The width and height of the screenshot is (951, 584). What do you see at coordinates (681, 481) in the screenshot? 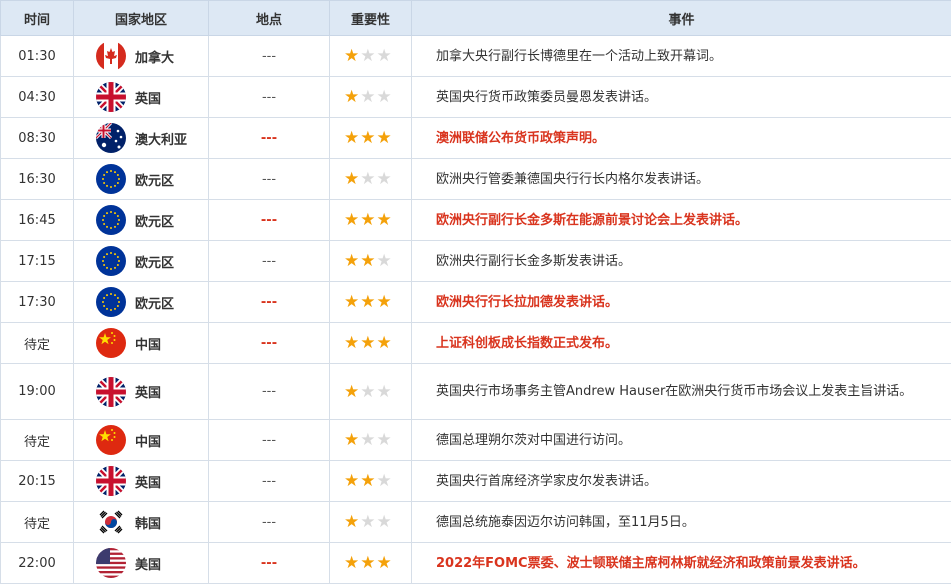
I see `event-description: 英国央行首席经济学家皮尔发表讲话。` at bounding box center [681, 481].